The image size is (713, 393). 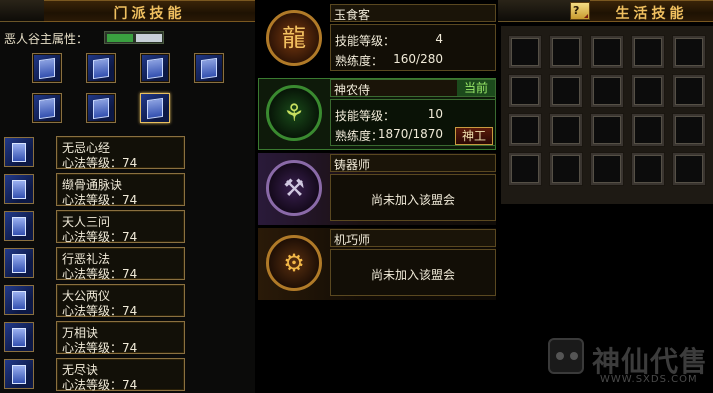 I want to click on skill-card: 无忌心经 心法等级：74, so click(x=120, y=153).